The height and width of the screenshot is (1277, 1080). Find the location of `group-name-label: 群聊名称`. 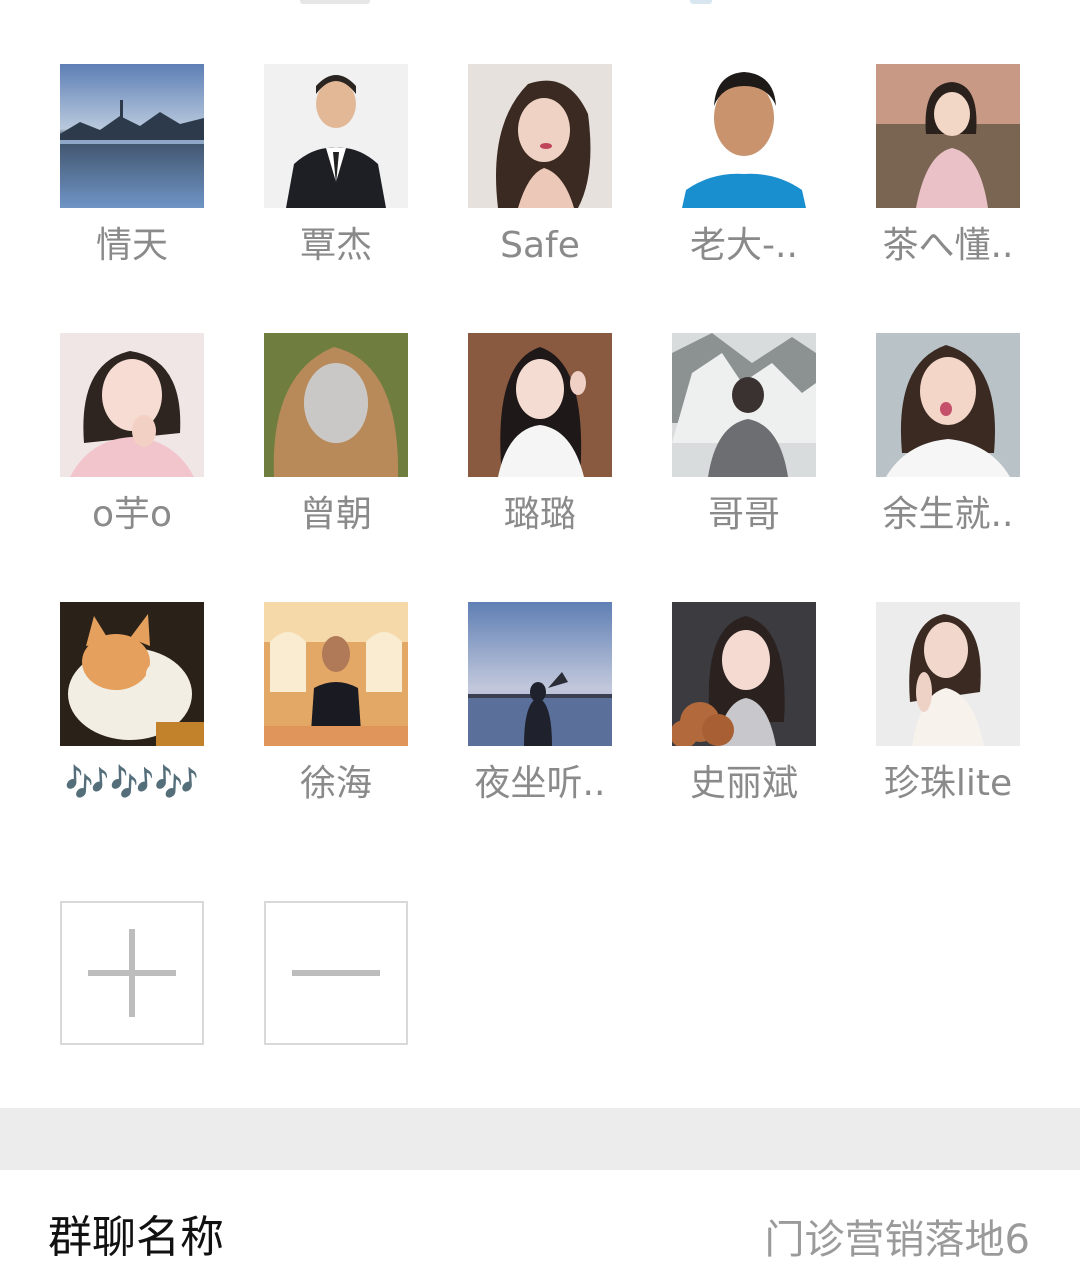

group-name-label: 群聊名称 is located at coordinates (136, 1237).